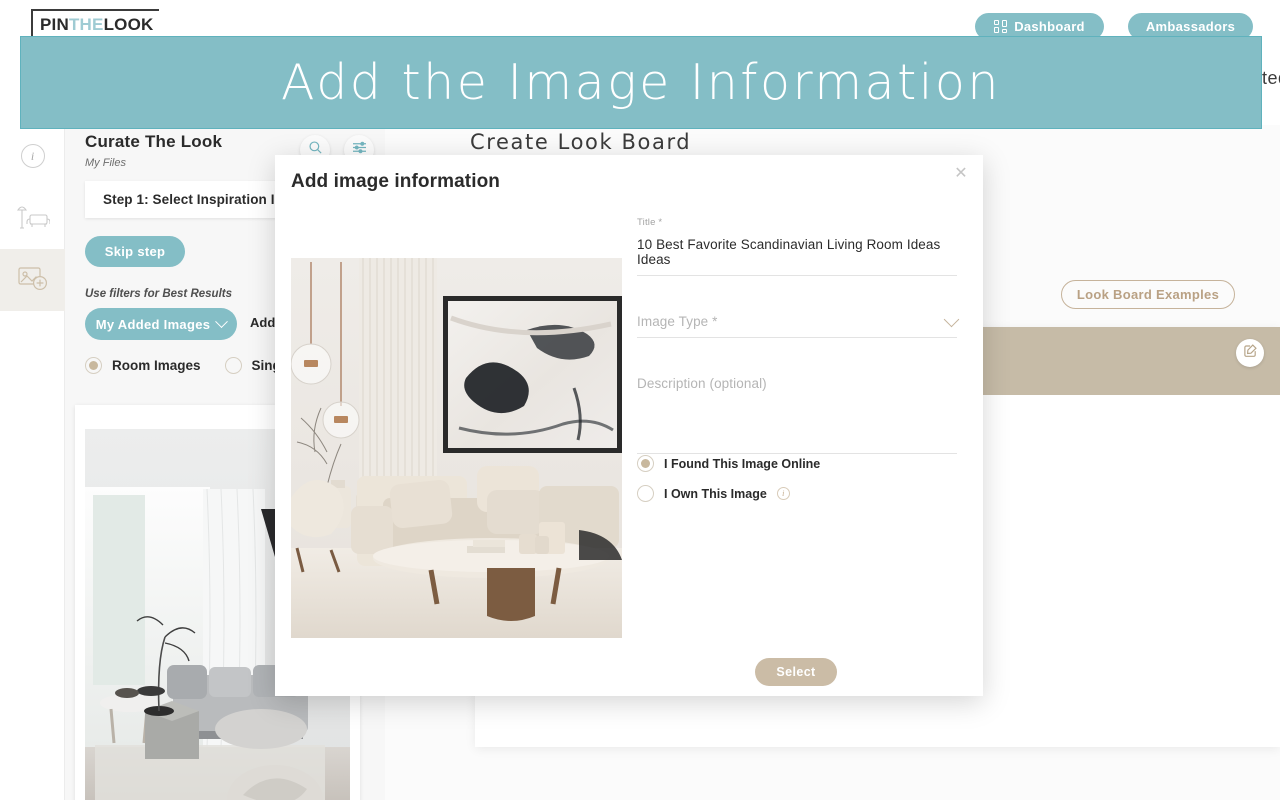 The width and height of the screenshot is (1280, 800). Describe the element at coordinates (86, 24) in the screenshot. I see `logo-part-the: THE` at that location.